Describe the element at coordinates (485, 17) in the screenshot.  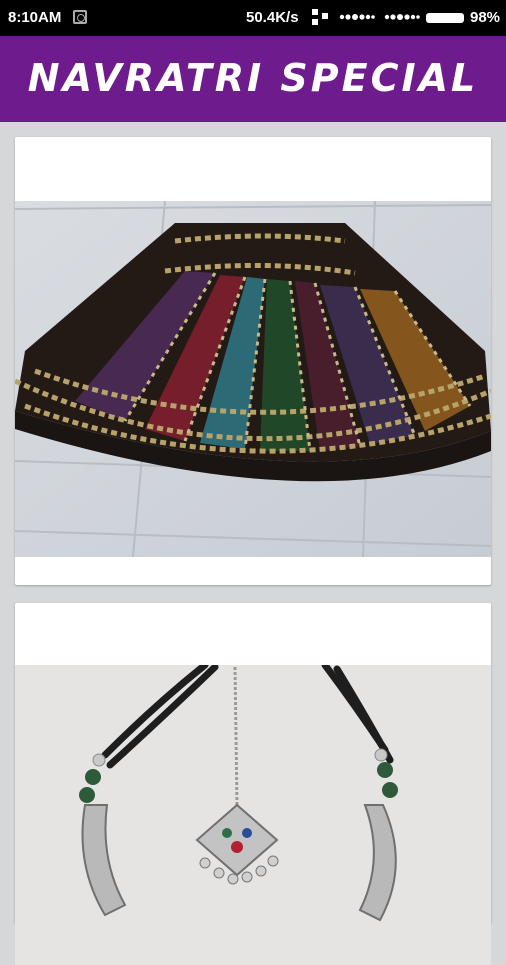
I see `battery-level: 98%` at that location.